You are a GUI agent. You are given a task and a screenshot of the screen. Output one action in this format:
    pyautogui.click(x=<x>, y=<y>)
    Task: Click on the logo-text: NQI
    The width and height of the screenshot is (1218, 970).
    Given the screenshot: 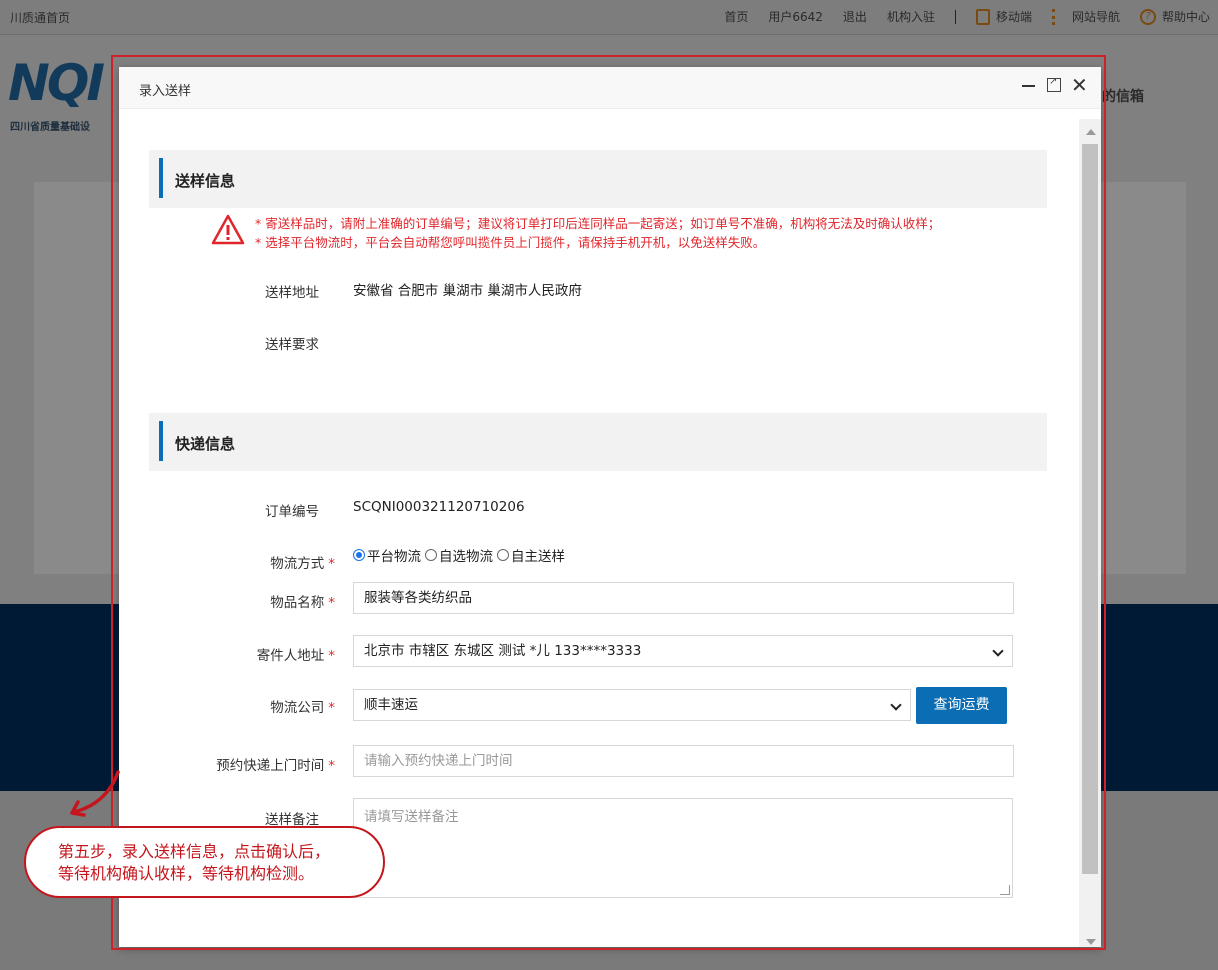 What is the action you would take?
    pyautogui.click(x=56, y=83)
    